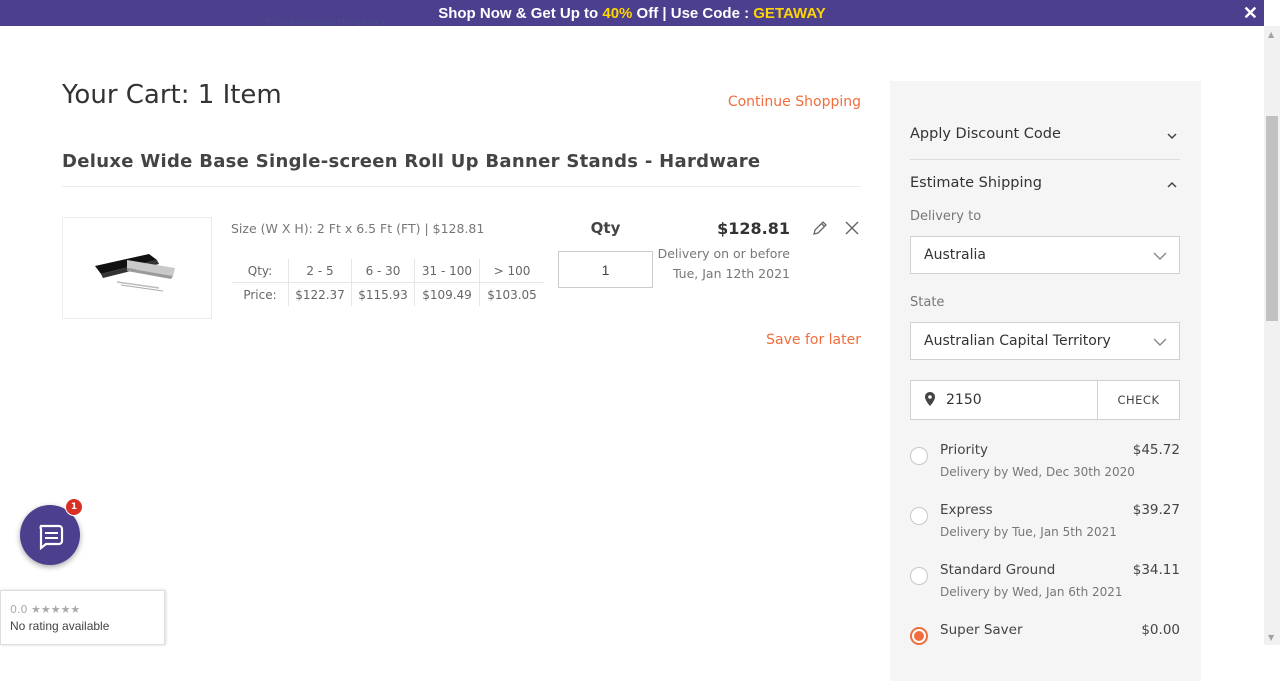  I want to click on page-title: Your Cart: 1 Item, so click(172, 95).